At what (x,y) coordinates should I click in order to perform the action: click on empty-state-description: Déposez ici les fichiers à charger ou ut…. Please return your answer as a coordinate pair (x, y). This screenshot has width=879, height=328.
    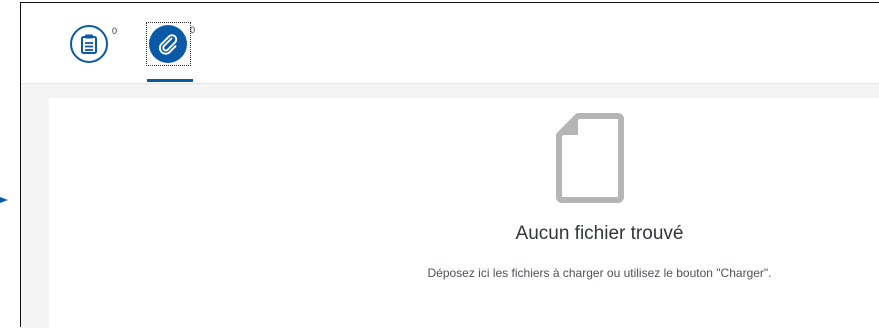
    Looking at the image, I should click on (599, 273).